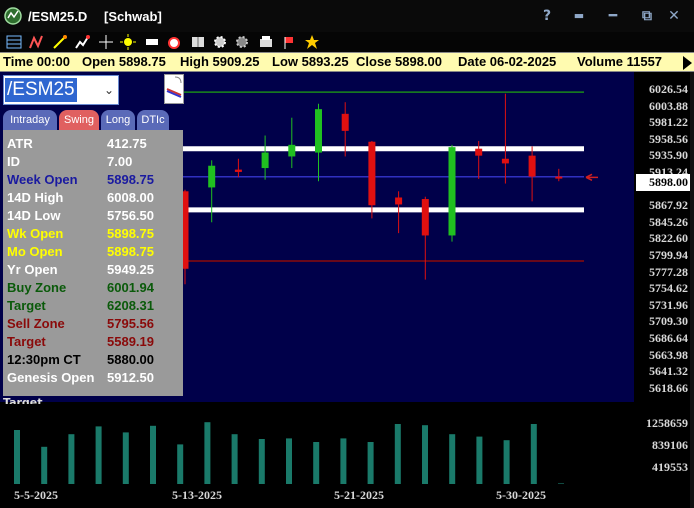 The height and width of the screenshot is (508, 694). Describe the element at coordinates (674, 16) in the screenshot. I see `close-button: ✕` at that location.